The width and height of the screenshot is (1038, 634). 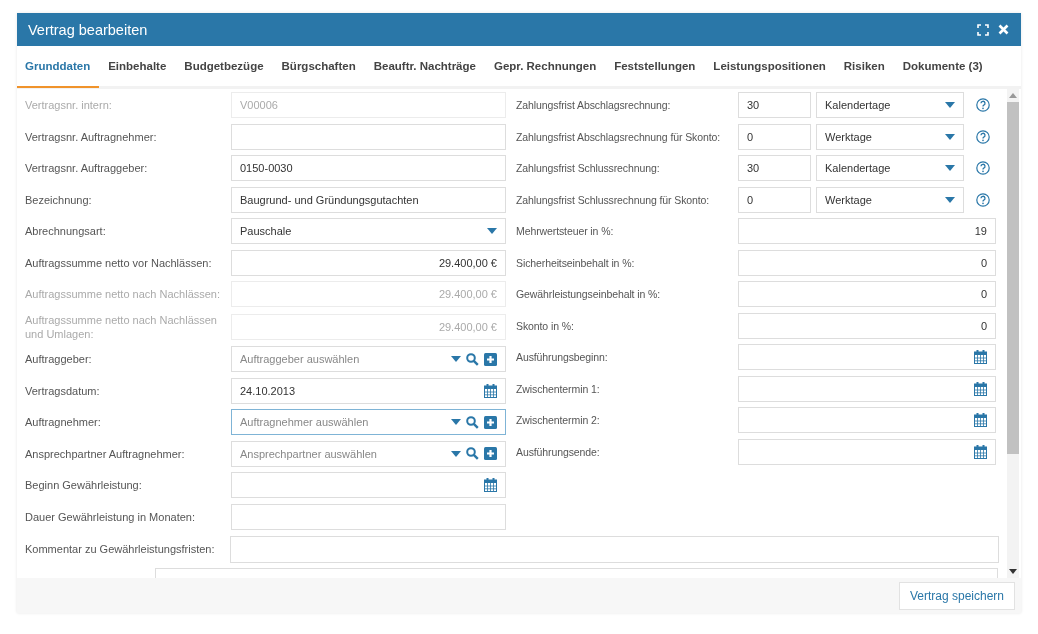 What do you see at coordinates (589, 294) in the screenshot?
I see `field-label: Gewährleistungseinbehalt in %:` at bounding box center [589, 294].